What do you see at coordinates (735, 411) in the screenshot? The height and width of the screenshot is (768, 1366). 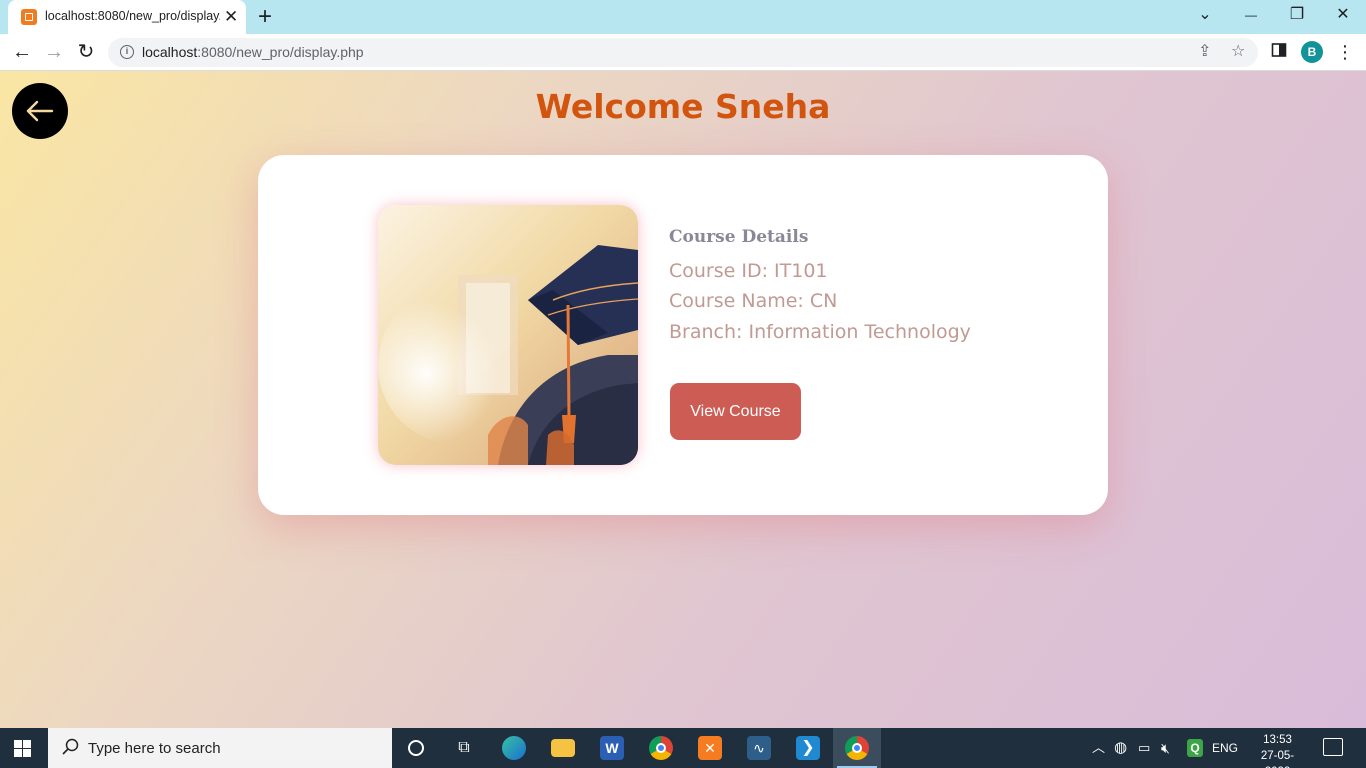 I see `view-course-button: View Course` at bounding box center [735, 411].